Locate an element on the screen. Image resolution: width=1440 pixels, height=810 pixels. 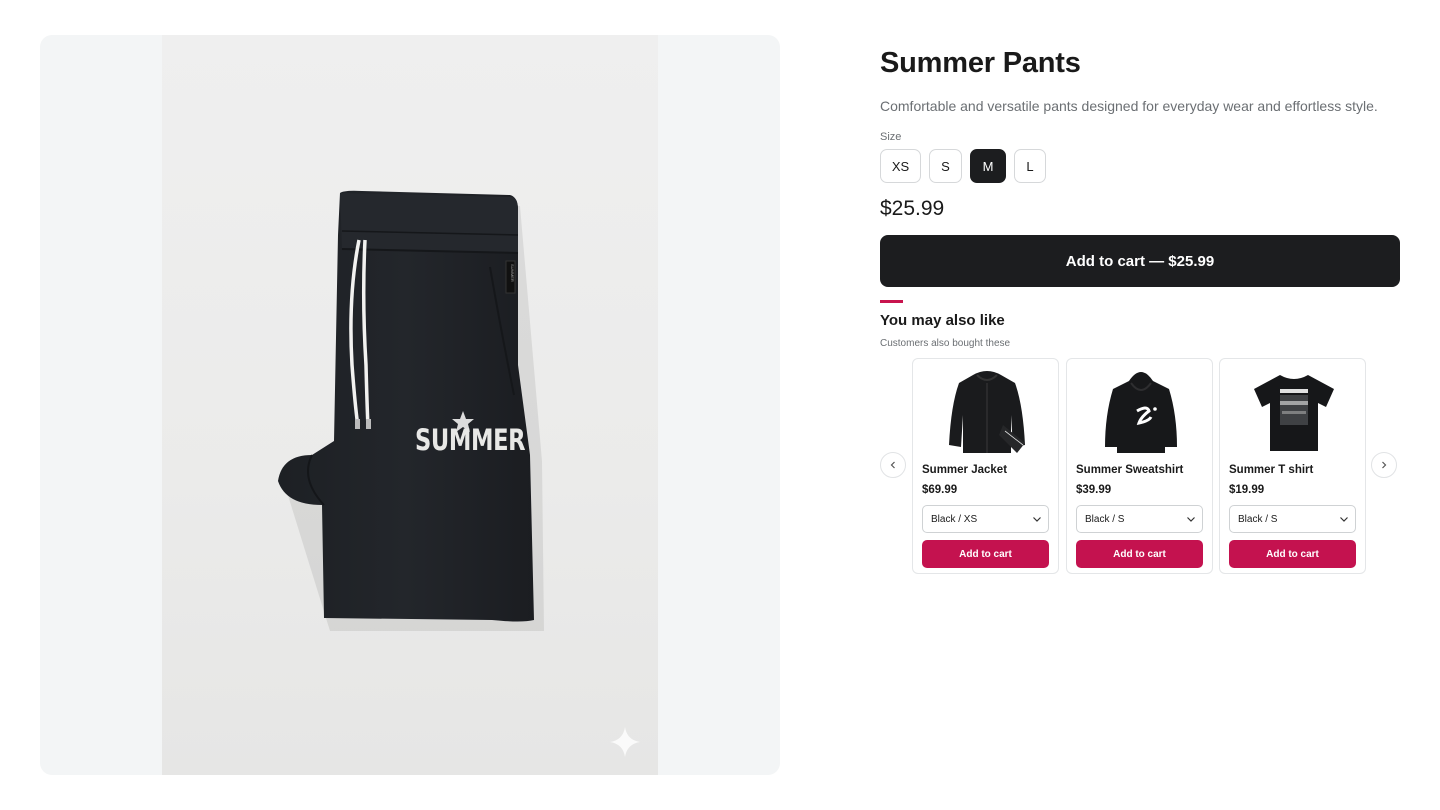
carousel-next-button is located at coordinates (1384, 465).